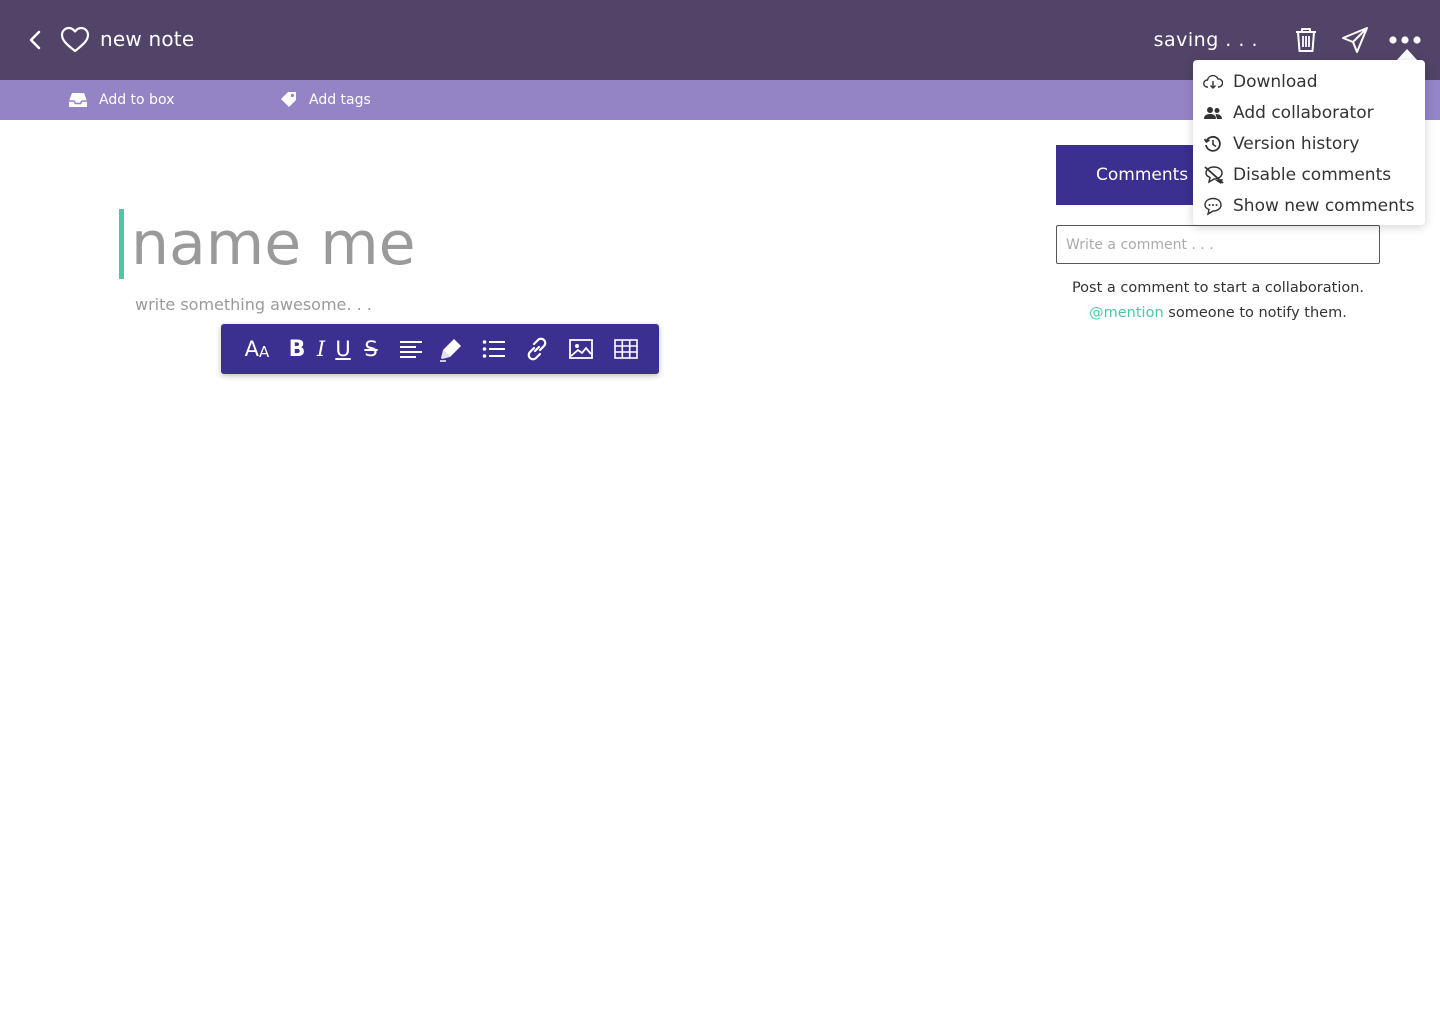  What do you see at coordinates (1312, 175) in the screenshot?
I see `menu-item-label: Disable comments` at bounding box center [1312, 175].